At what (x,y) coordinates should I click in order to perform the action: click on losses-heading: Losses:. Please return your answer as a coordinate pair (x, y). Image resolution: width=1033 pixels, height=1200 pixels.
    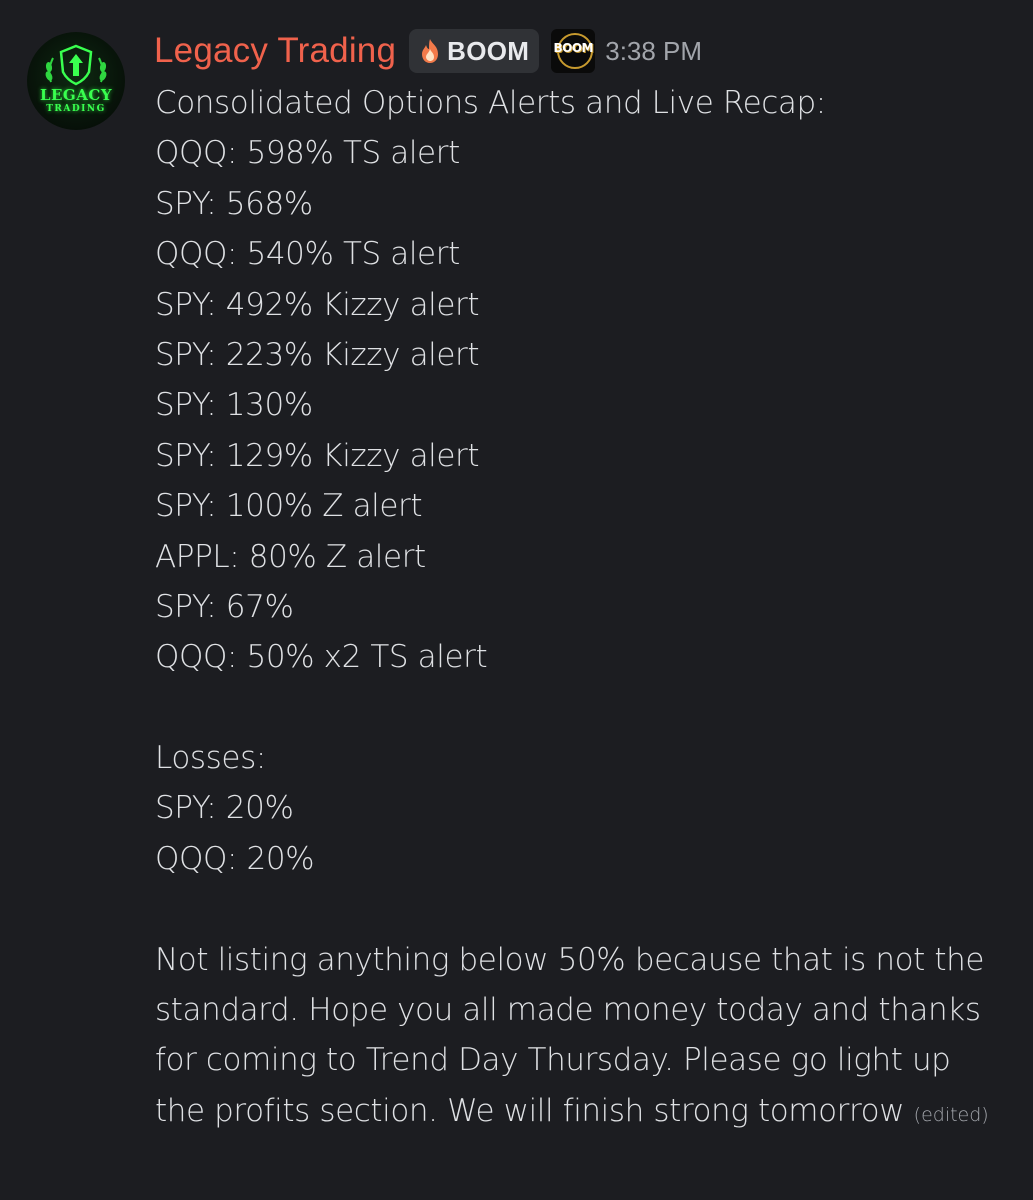
    Looking at the image, I should click on (210, 758).